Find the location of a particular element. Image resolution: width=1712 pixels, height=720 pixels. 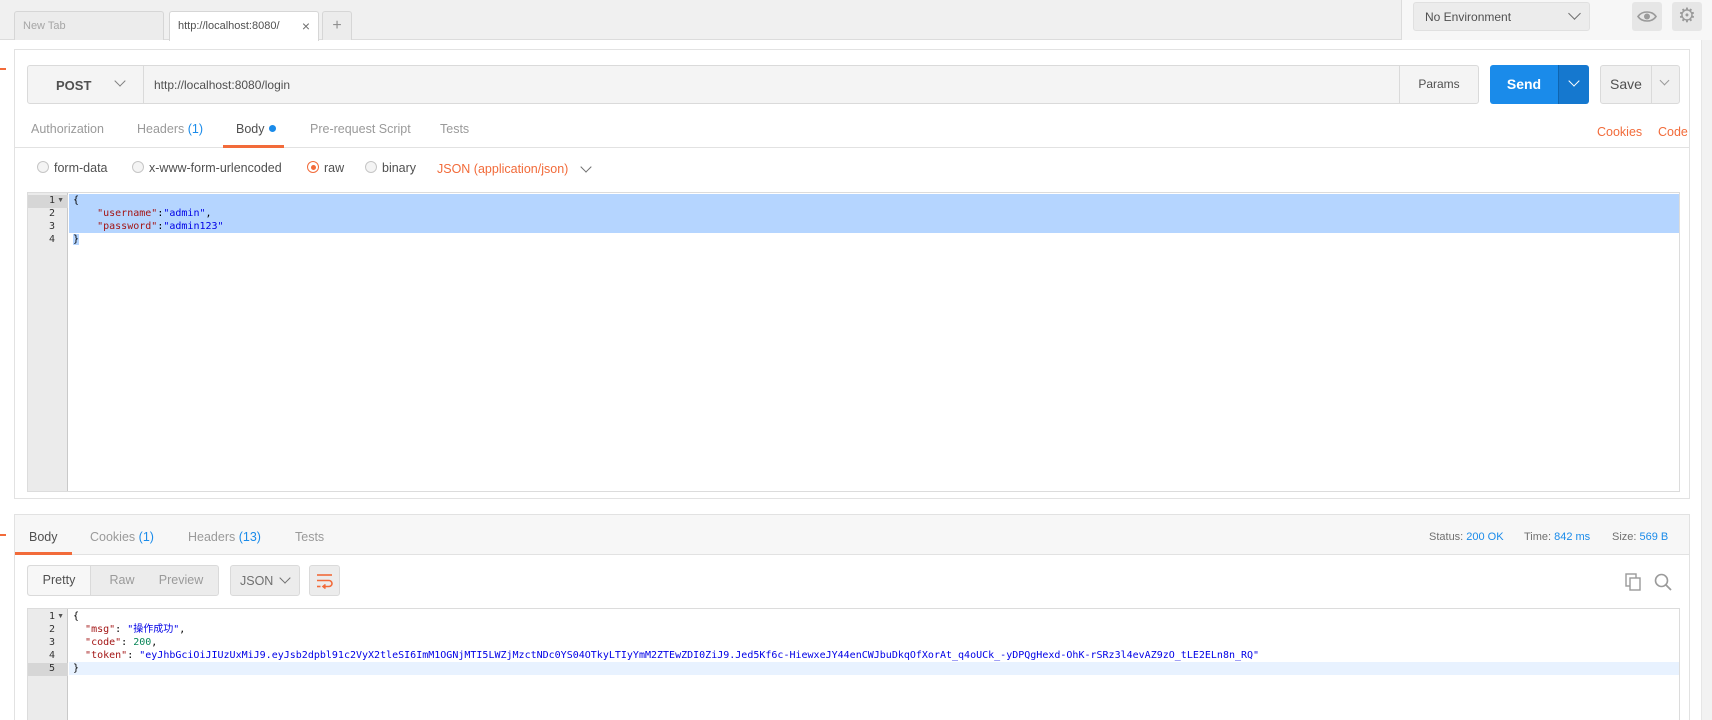

tab-tests: Tests is located at coordinates (454, 132).